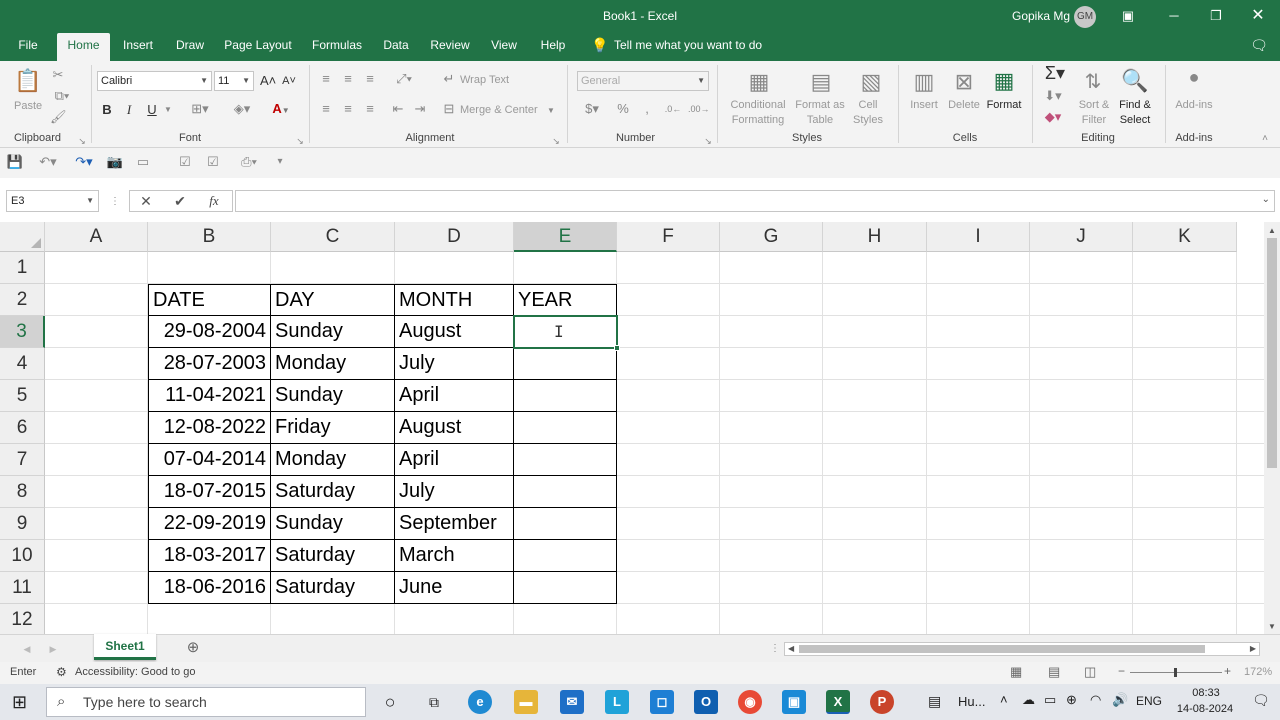 This screenshot has width=1280, height=720. What do you see at coordinates (647, 109) in the screenshot?
I see `comma-icon: ,` at bounding box center [647, 109].